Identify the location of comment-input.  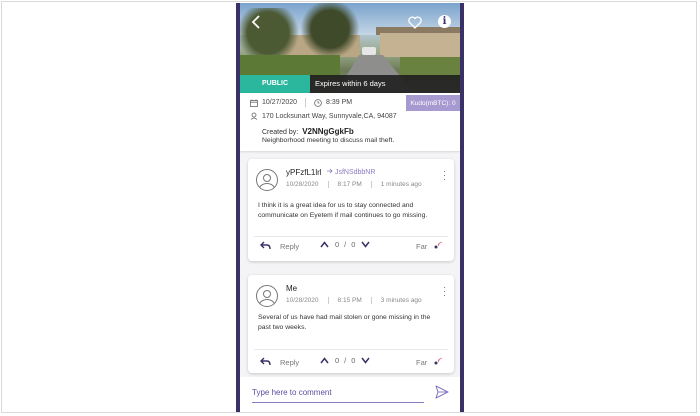
(338, 392).